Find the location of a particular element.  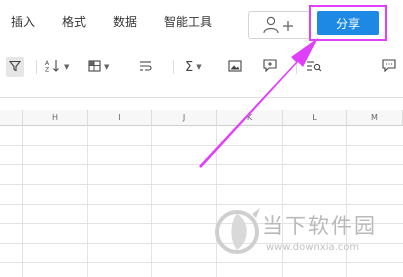

image-icon is located at coordinates (235, 67).